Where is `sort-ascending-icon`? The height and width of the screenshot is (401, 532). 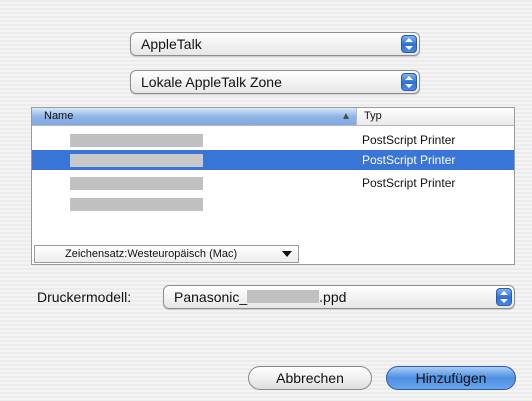 sort-ascending-icon is located at coordinates (346, 116).